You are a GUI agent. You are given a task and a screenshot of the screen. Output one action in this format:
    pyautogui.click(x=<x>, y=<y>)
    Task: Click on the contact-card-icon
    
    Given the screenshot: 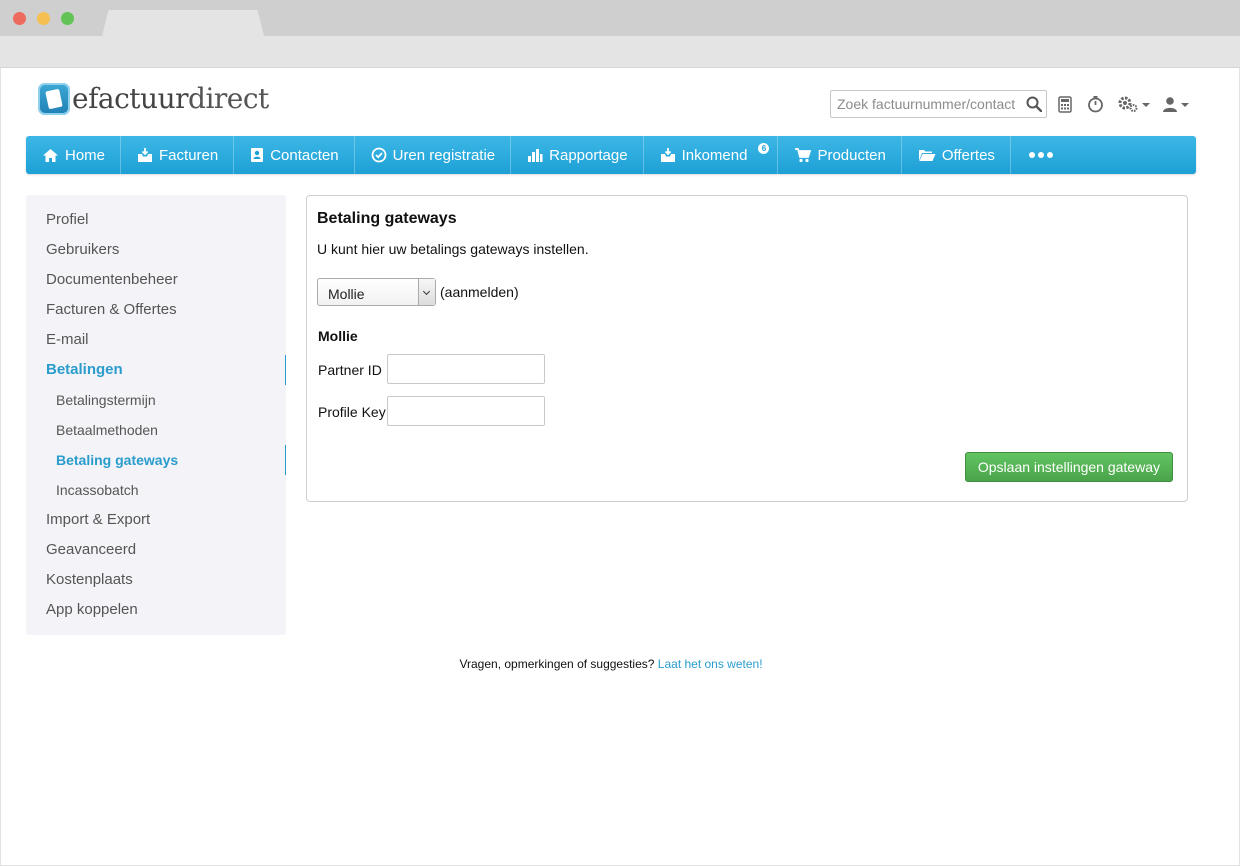 What is the action you would take?
    pyautogui.click(x=257, y=155)
    